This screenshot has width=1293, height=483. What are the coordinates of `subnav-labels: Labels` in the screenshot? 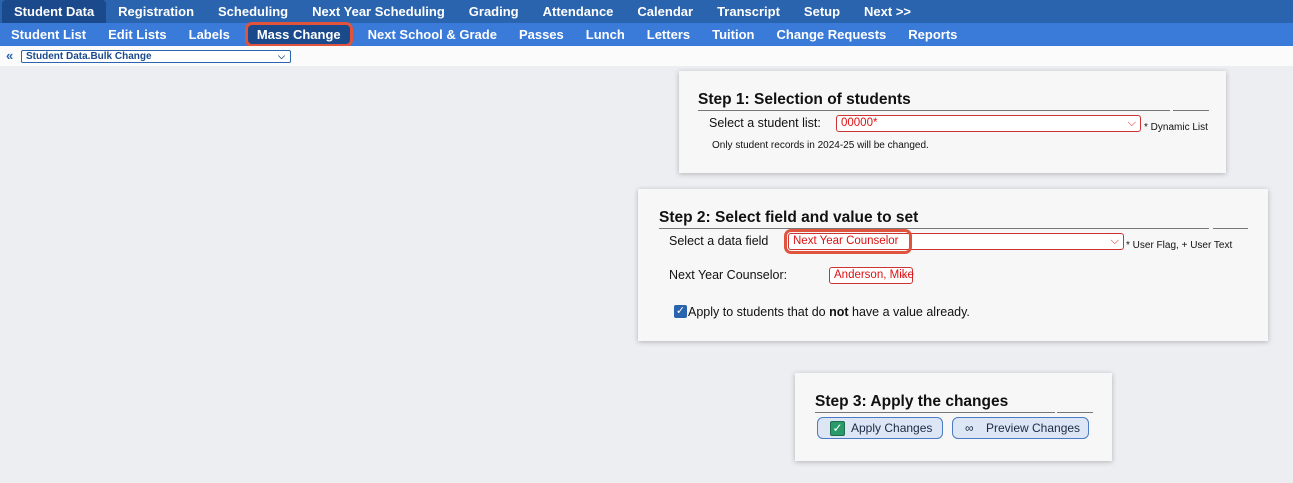 It's located at (209, 34).